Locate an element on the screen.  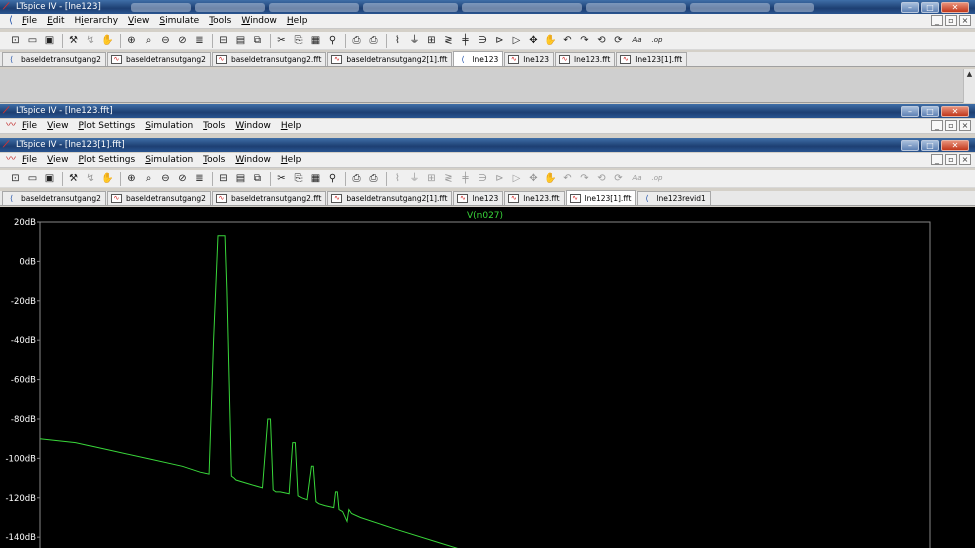
menu-edit: Edit is located at coordinates (55, 21).